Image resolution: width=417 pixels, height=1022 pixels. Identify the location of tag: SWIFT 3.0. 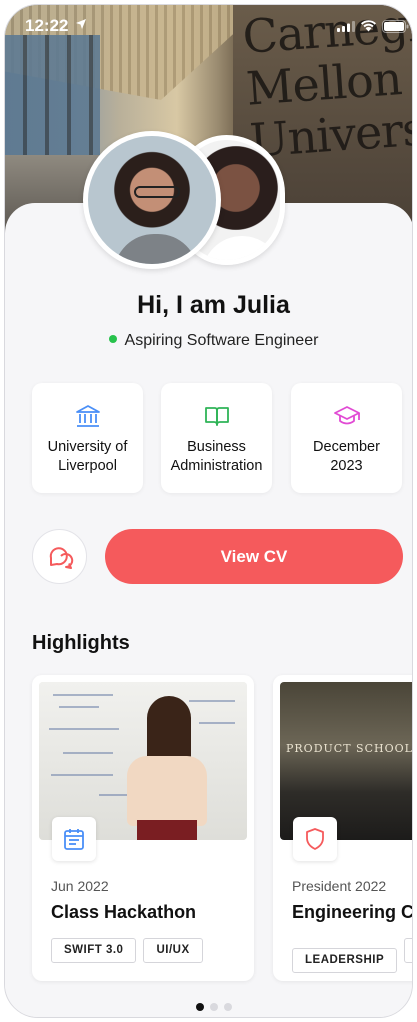
(94, 950).